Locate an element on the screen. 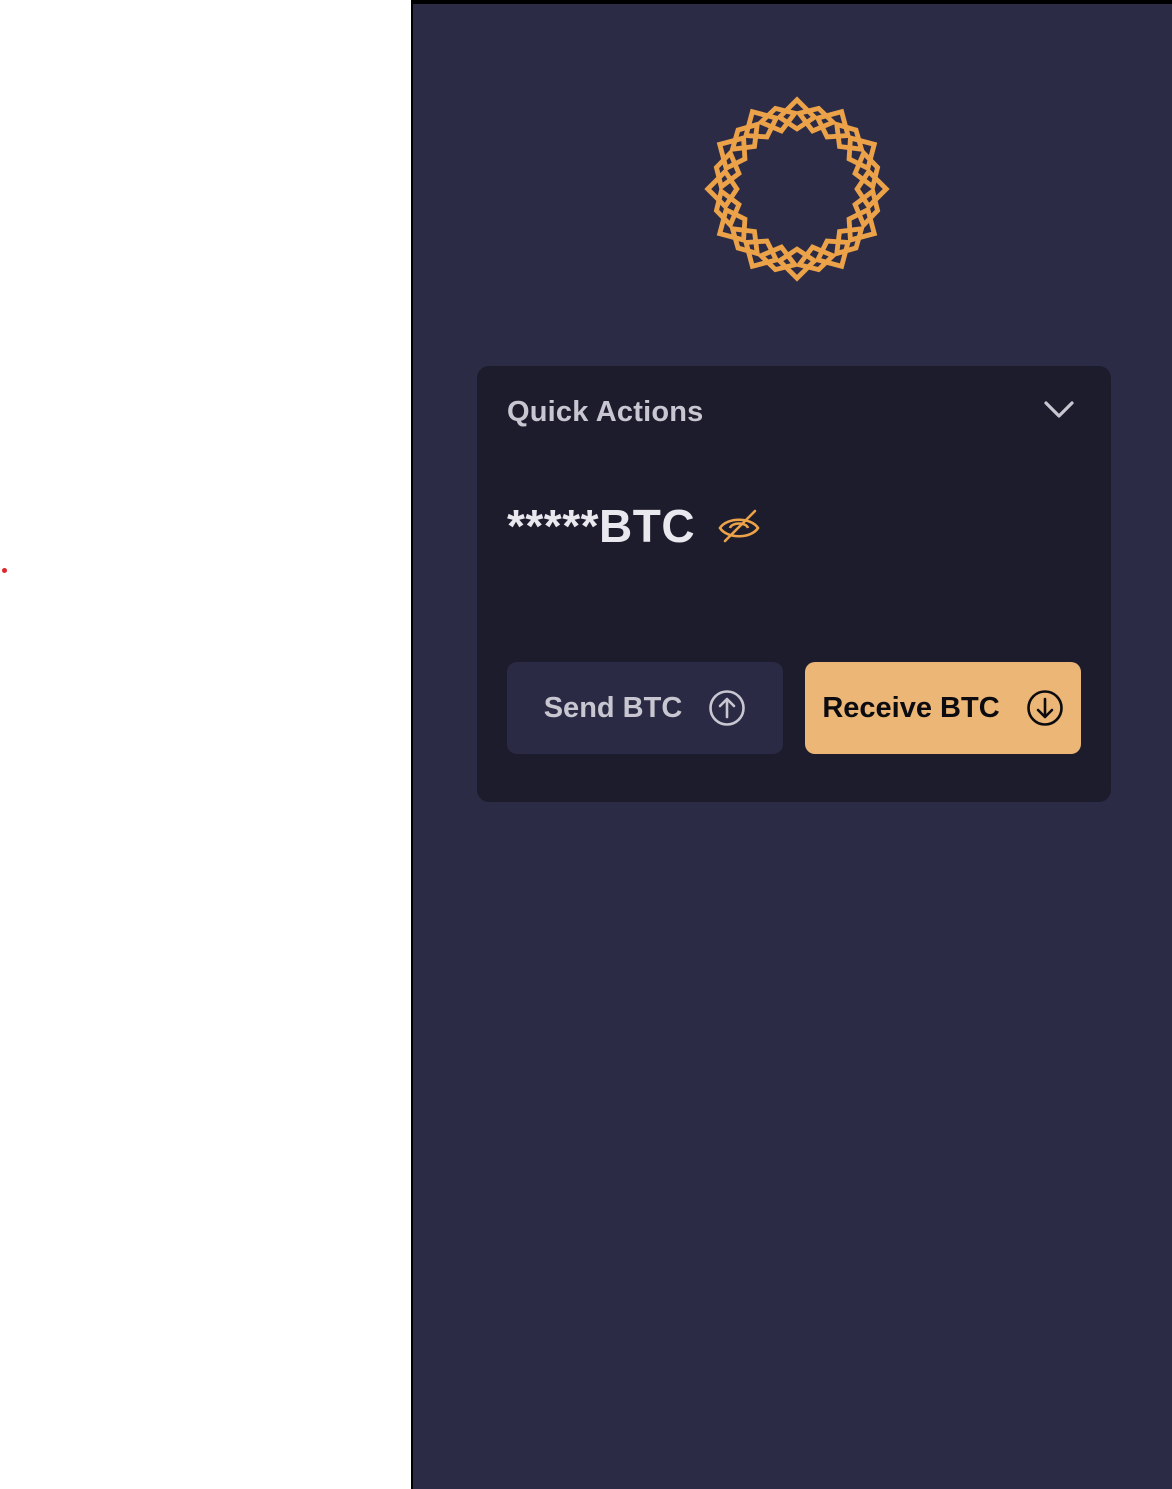  star-ring-logo-icon is located at coordinates (797, 189).